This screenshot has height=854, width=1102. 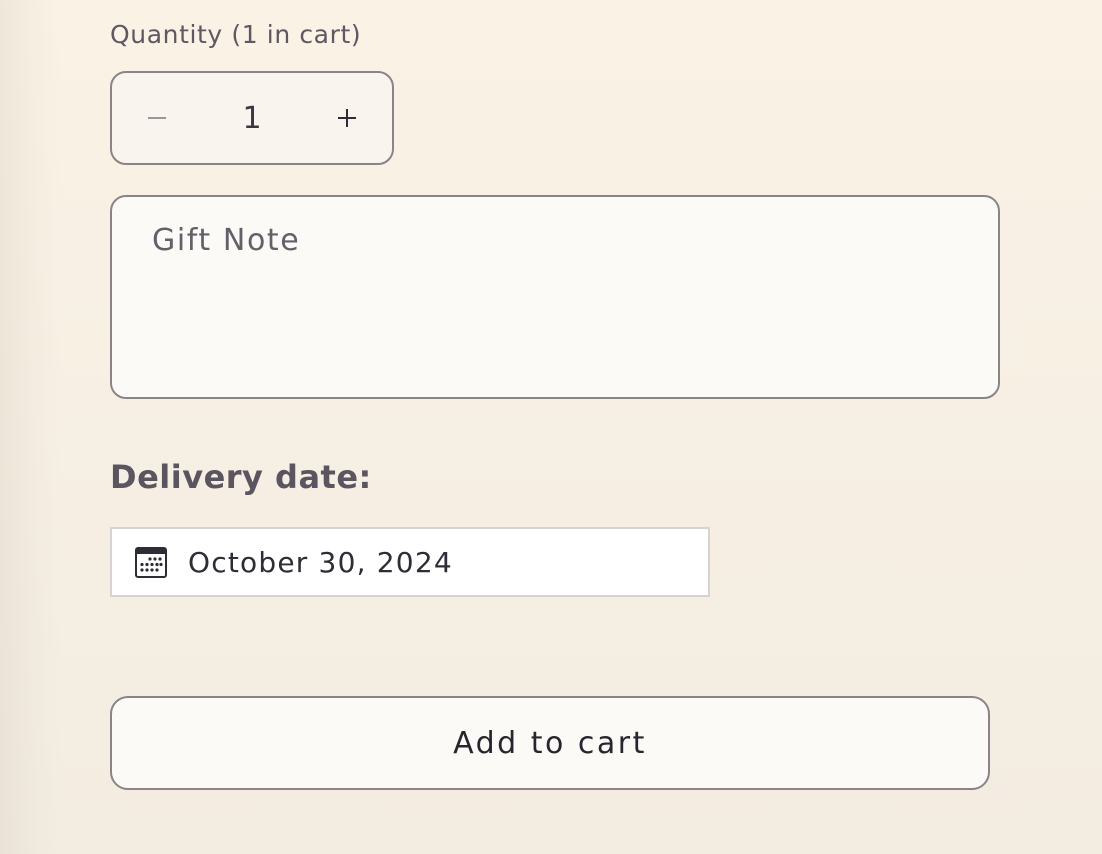 I want to click on quantity-decrement-button, so click(x=157, y=118).